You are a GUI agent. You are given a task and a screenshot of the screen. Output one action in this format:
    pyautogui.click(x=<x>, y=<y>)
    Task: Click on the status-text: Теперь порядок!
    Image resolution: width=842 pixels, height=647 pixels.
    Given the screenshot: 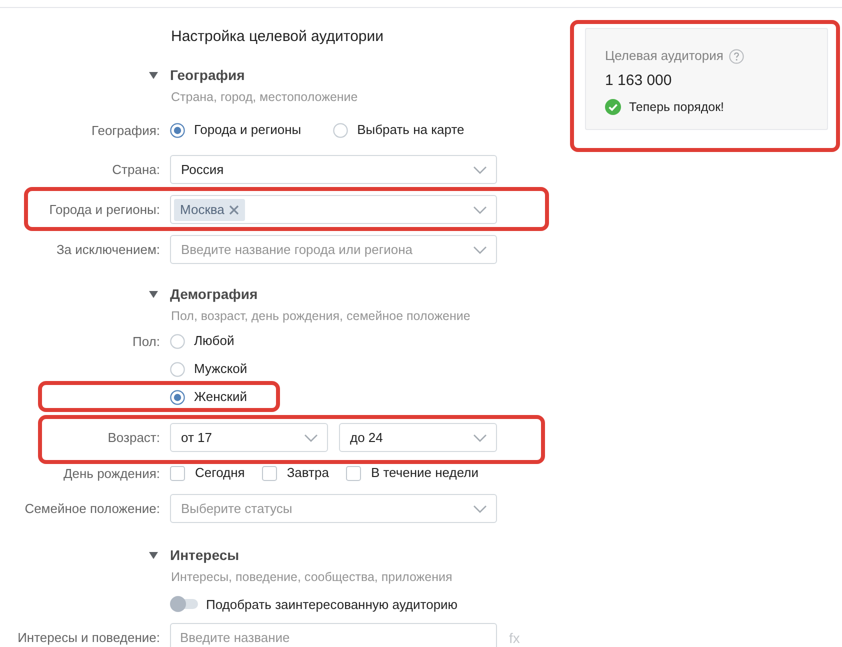 What is the action you would take?
    pyautogui.click(x=676, y=107)
    